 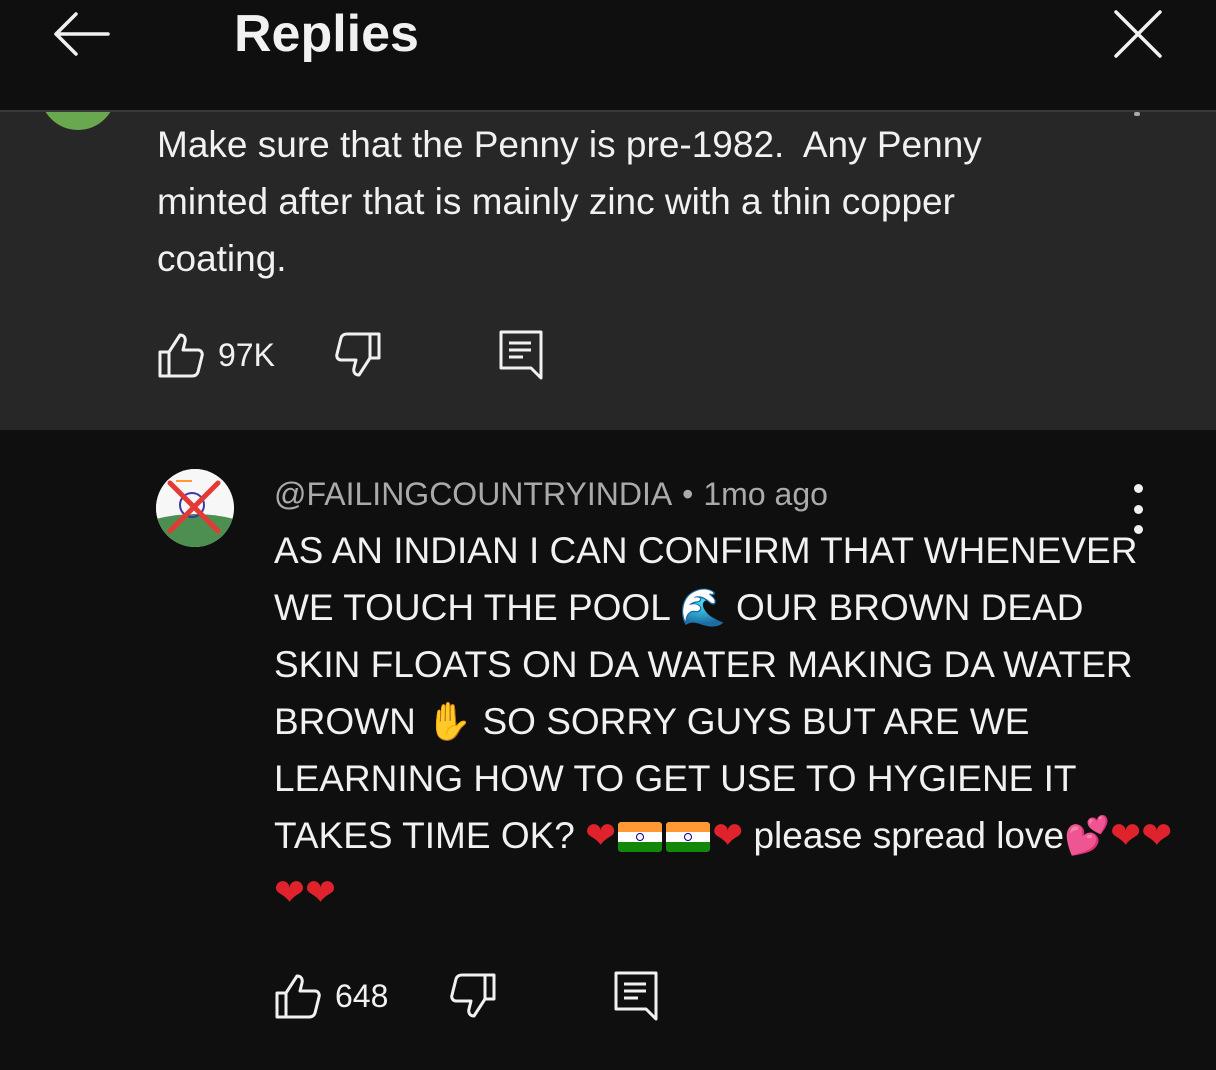 I want to click on replies-header: Replies, so click(x=608, y=55).